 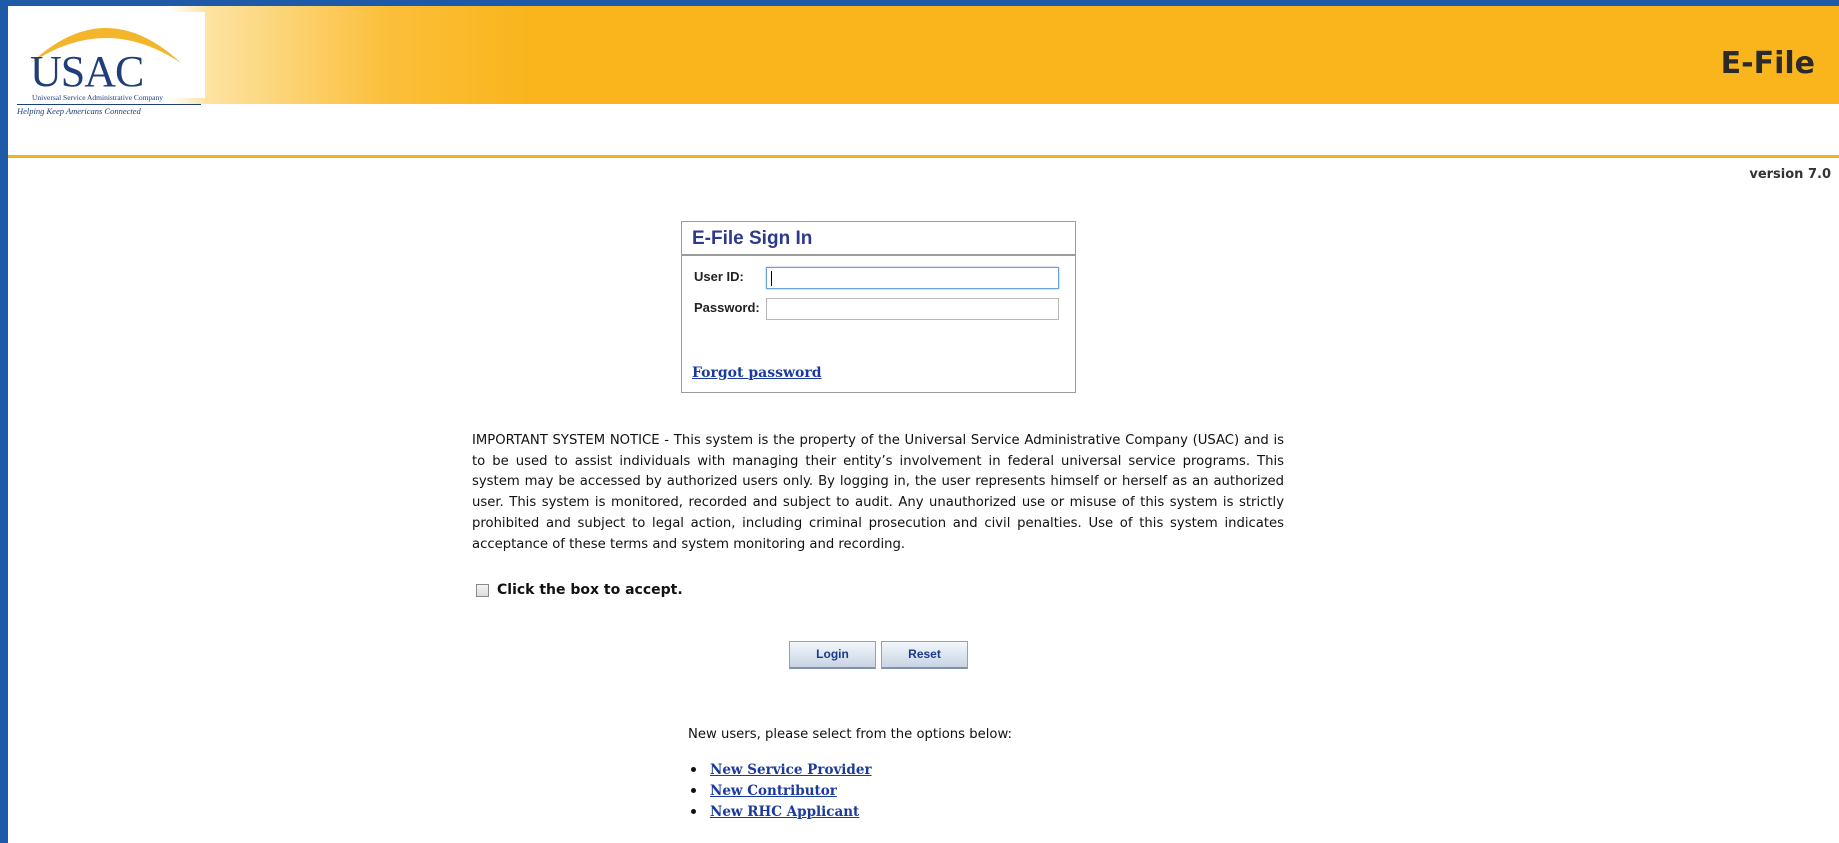 I want to click on new-contributor-link: New Contributor, so click(x=773, y=791).